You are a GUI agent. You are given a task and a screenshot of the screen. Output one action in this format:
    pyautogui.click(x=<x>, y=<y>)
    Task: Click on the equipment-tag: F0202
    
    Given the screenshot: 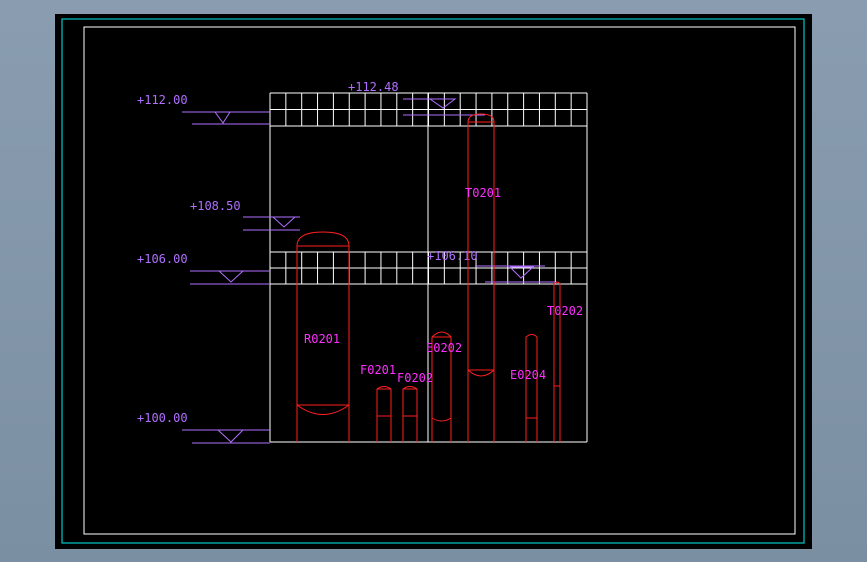 What is the action you would take?
    pyautogui.click(x=415, y=378)
    